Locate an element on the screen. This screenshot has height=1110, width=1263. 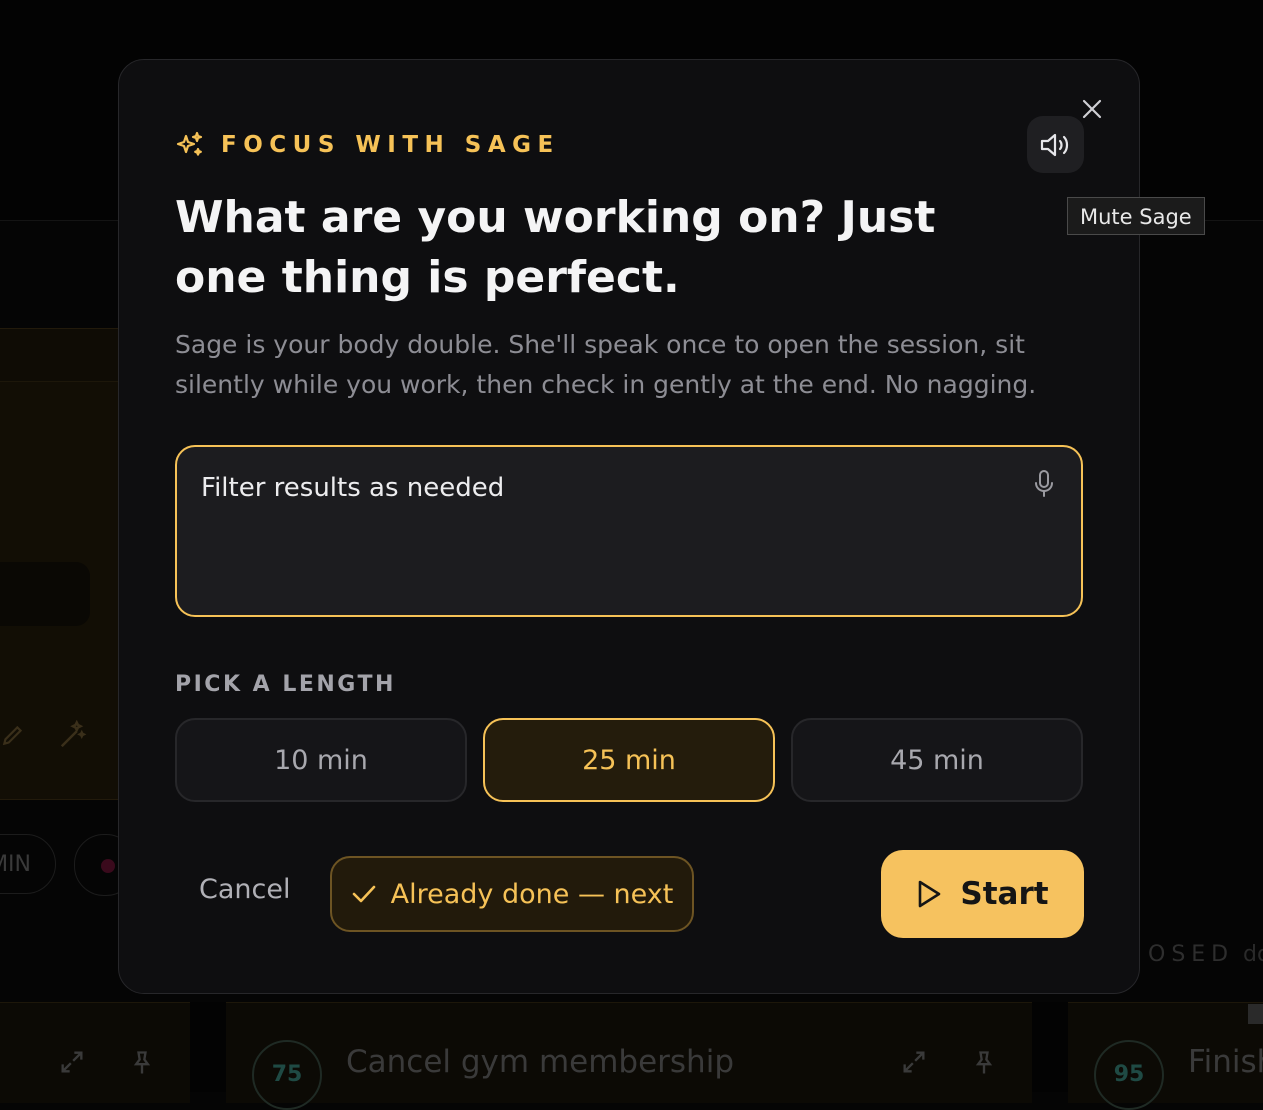
speaker-icon is located at coordinates (1054, 144).